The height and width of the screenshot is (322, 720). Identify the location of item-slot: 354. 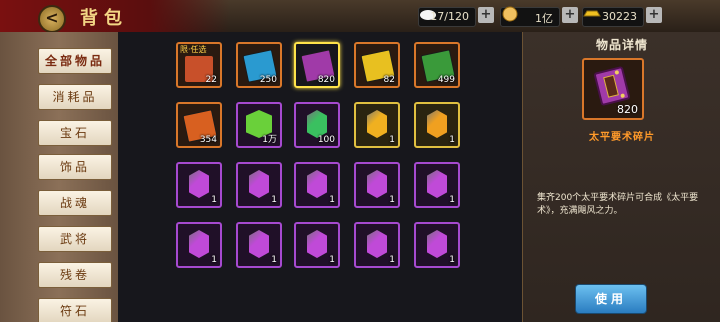
(199, 125).